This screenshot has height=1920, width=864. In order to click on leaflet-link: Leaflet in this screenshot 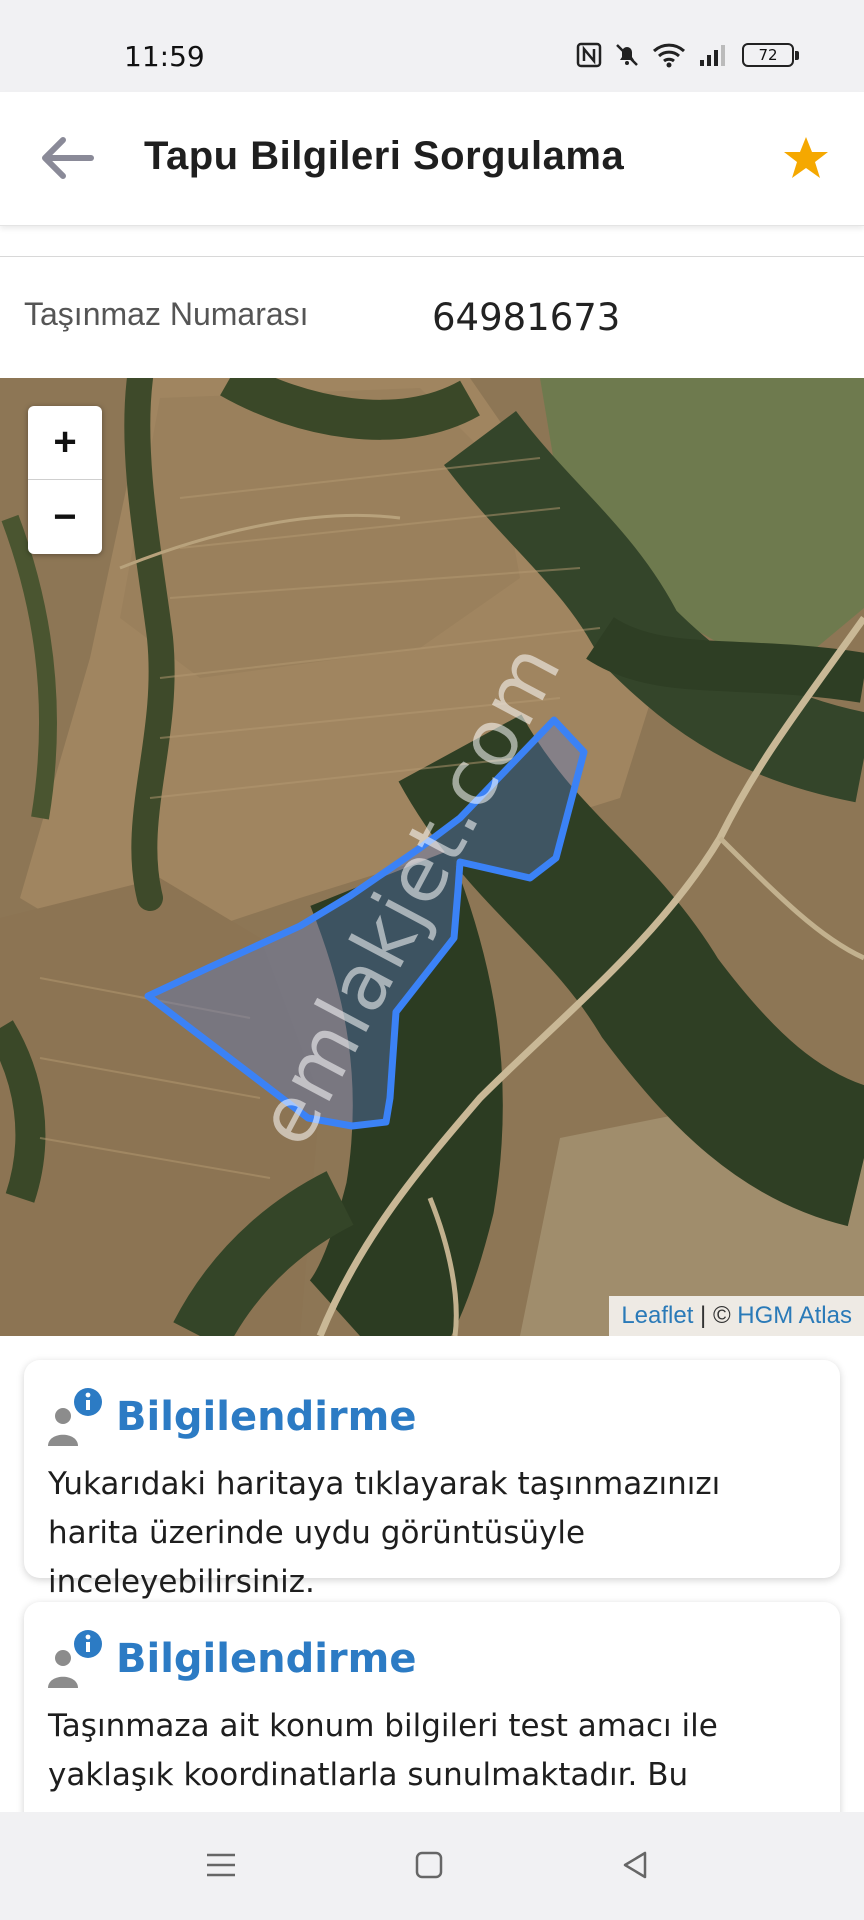, I will do `click(657, 1315)`.